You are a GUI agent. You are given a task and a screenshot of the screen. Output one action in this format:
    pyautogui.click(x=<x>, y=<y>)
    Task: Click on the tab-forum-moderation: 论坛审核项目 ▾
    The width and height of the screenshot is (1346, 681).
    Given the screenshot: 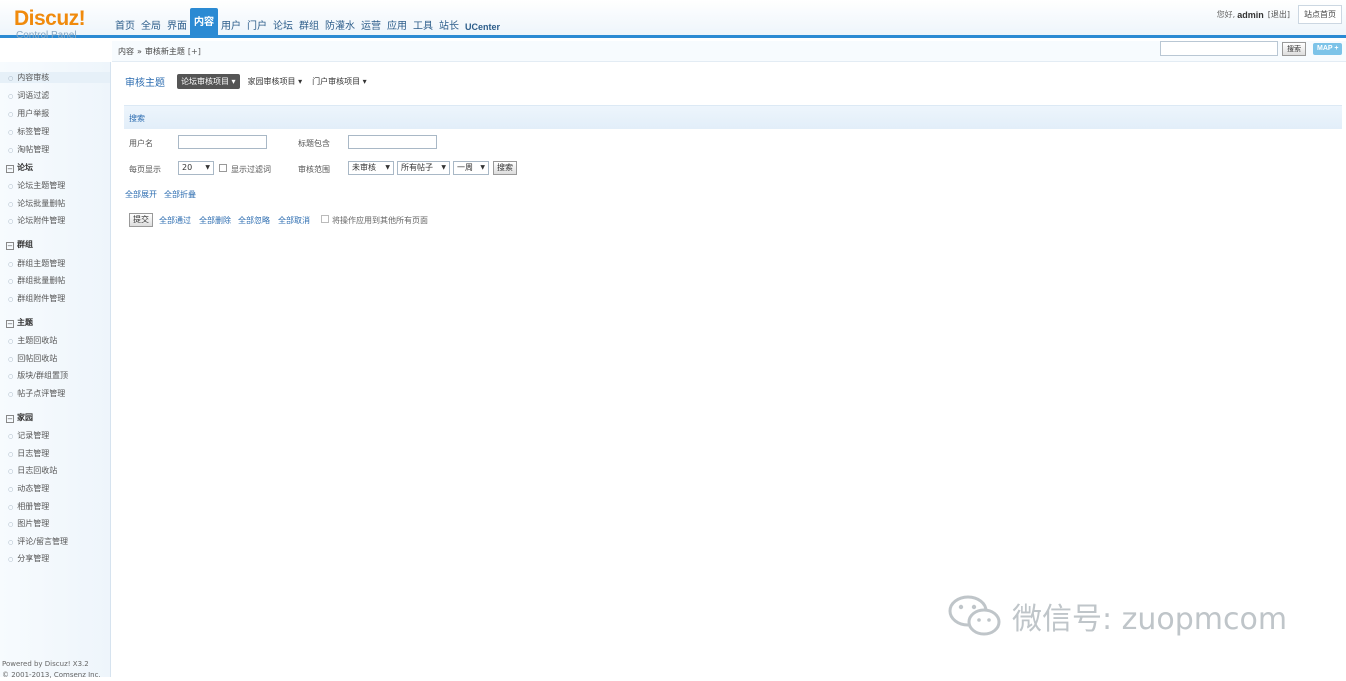 What is the action you would take?
    pyautogui.click(x=208, y=81)
    